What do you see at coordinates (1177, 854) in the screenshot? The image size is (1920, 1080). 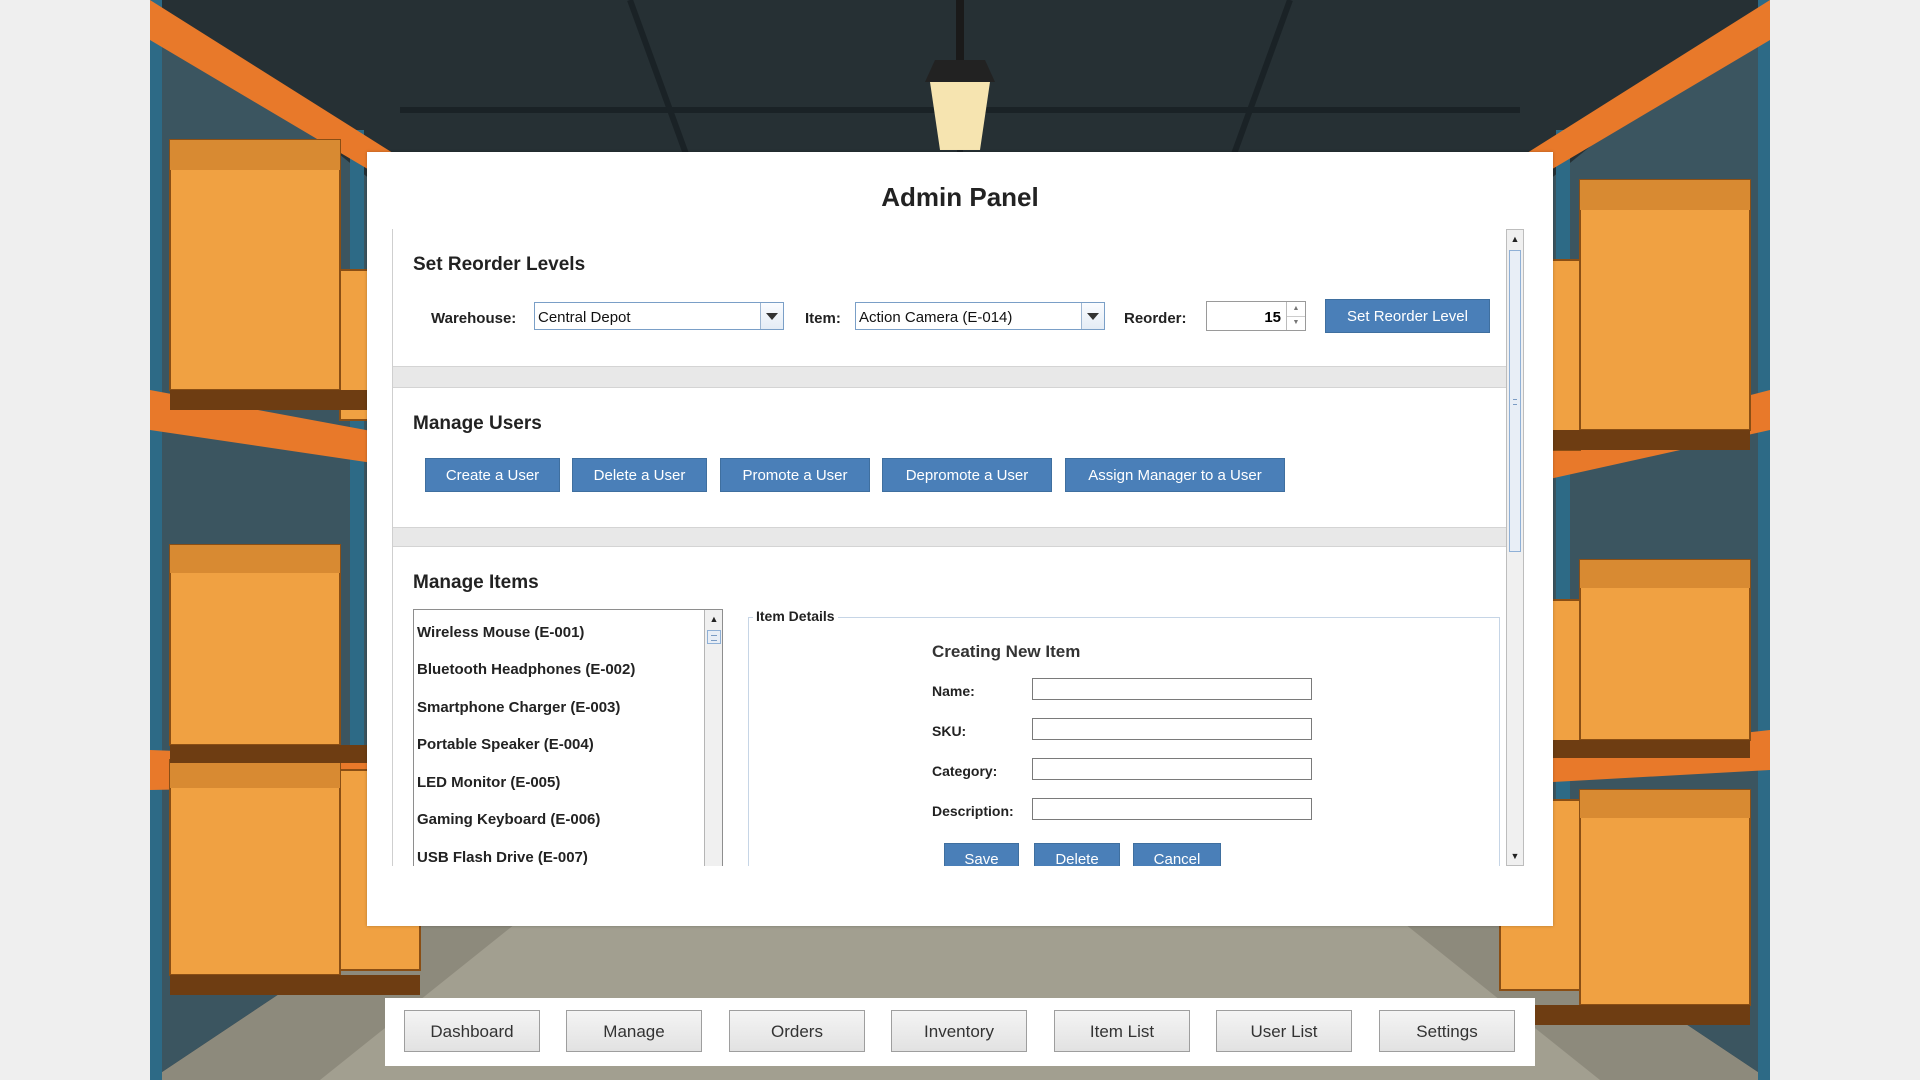 I see `cancel-button: Cancel` at bounding box center [1177, 854].